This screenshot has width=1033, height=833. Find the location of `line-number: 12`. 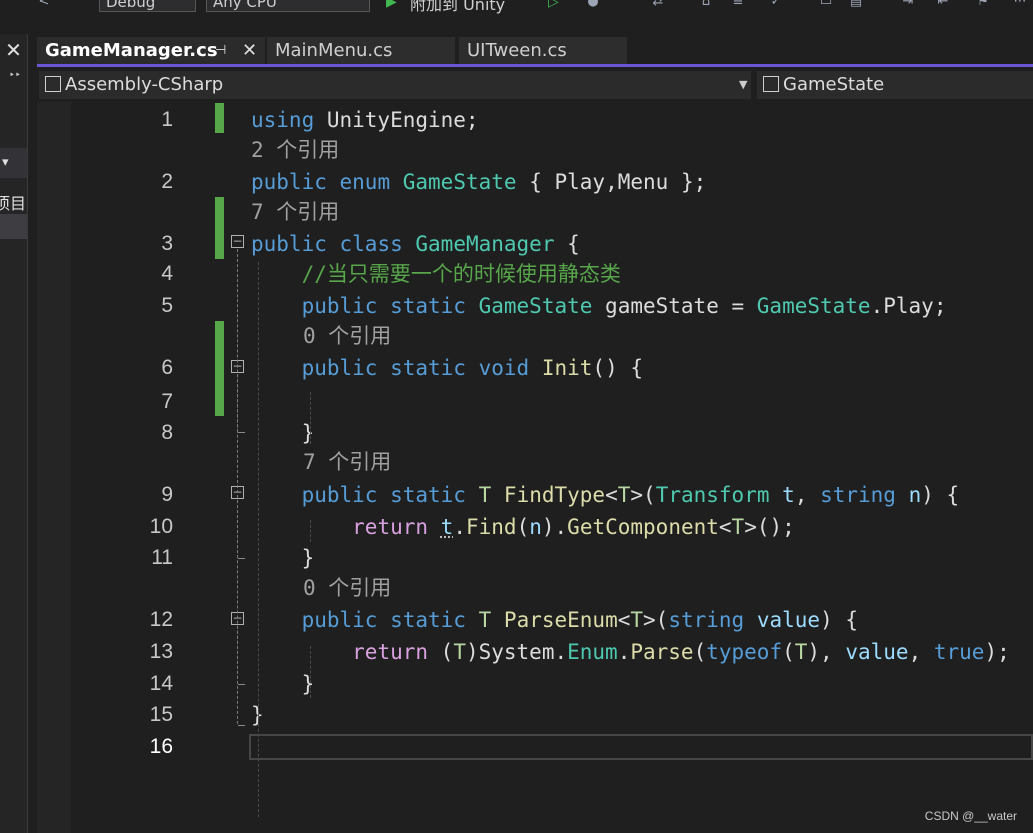

line-number: 12 is located at coordinates (161, 619).